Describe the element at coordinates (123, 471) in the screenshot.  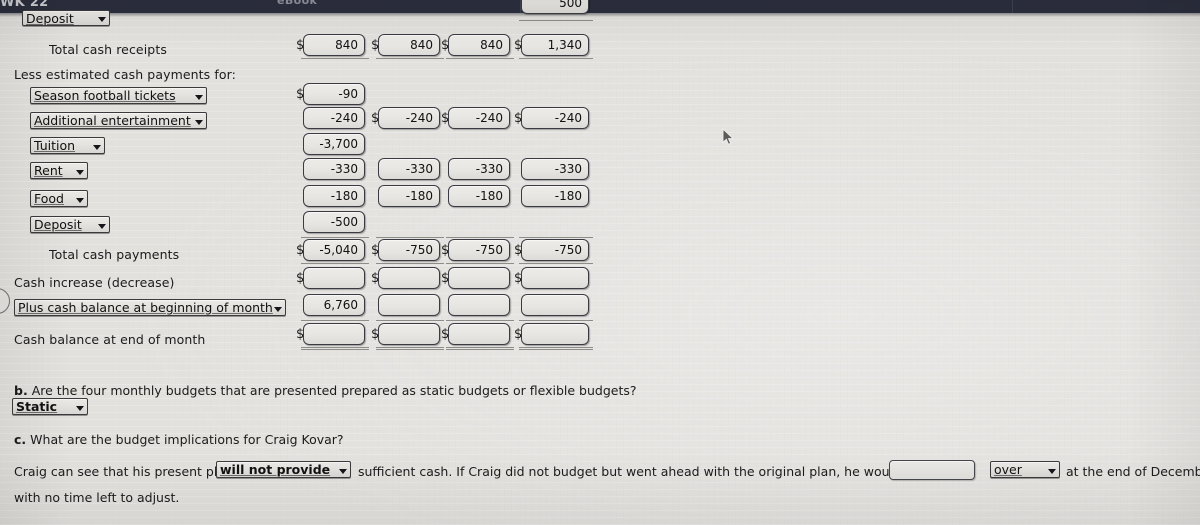
I see `question-c-para-1: Craig can see that his present plan` at that location.